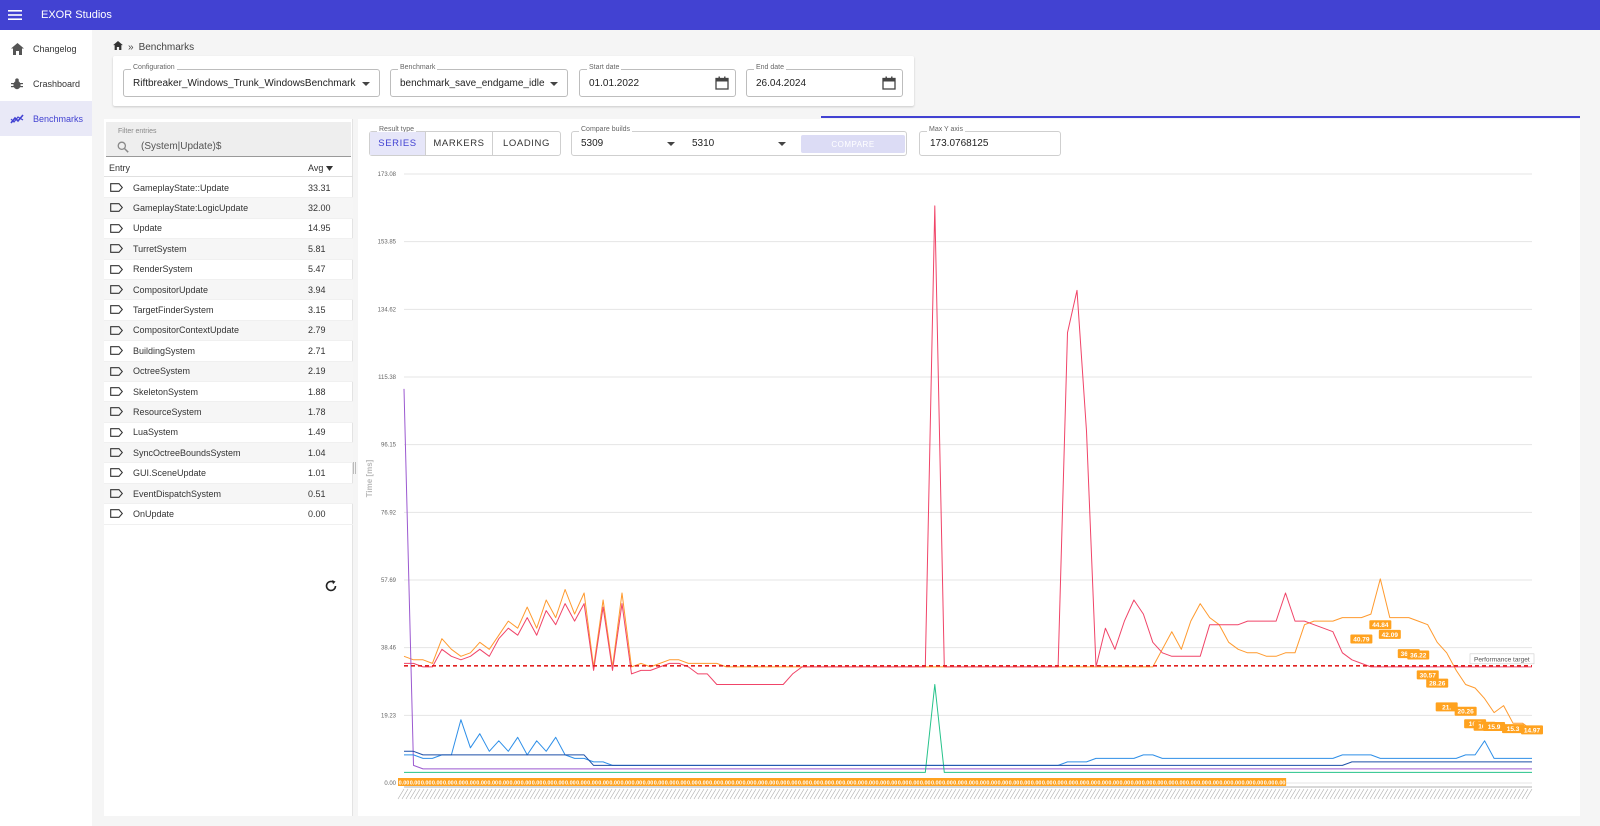 The height and width of the screenshot is (826, 1600). Describe the element at coordinates (119, 168) in the screenshot. I see `column-header-entry: Entry` at that location.